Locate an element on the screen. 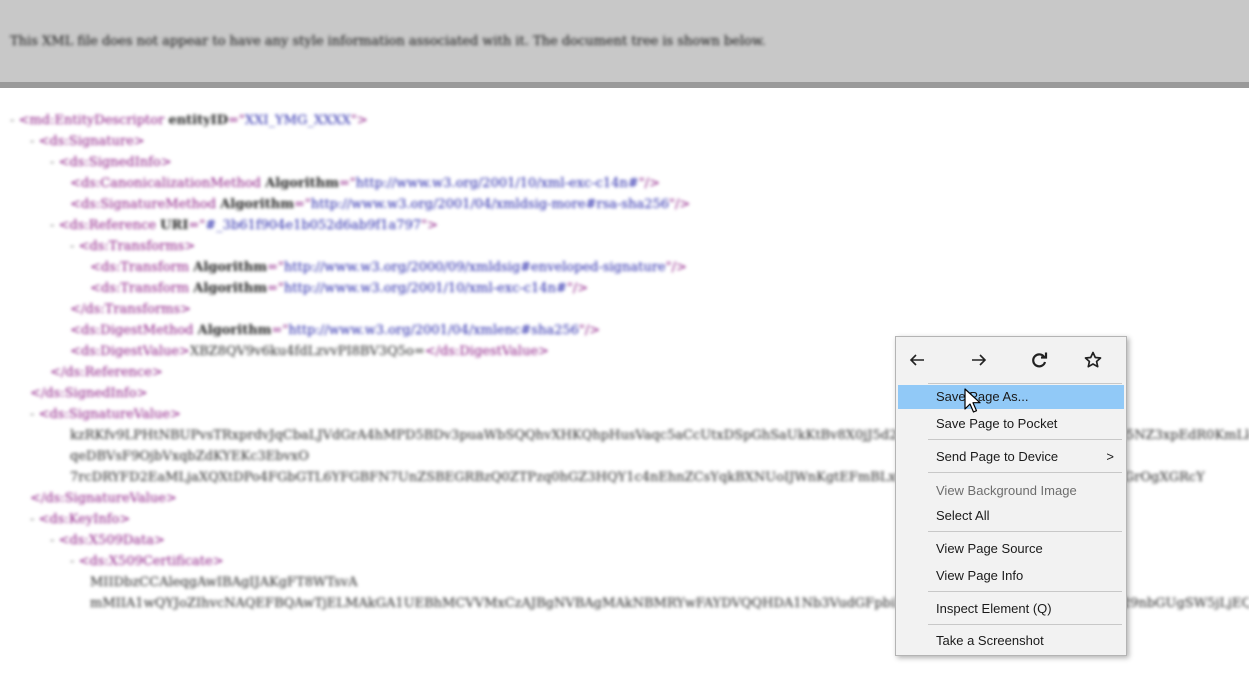  xml-token-tag: <ds:DigestValue> is located at coordinates (130, 351).